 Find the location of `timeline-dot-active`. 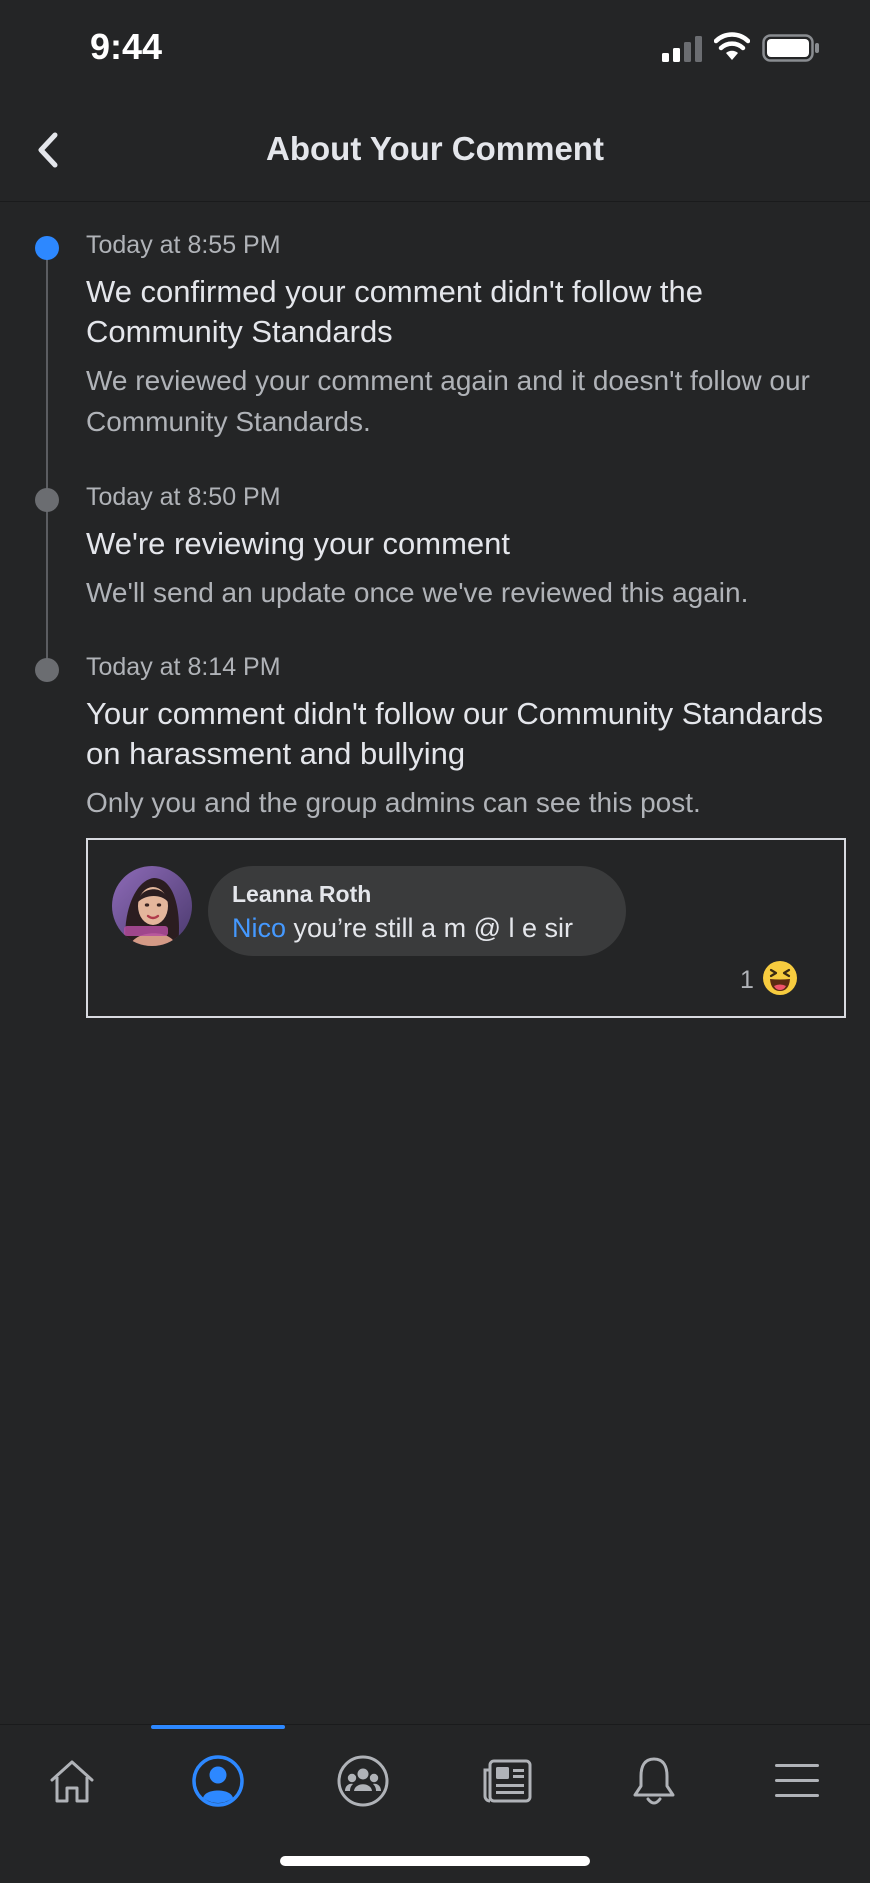

timeline-dot-active is located at coordinates (47, 248).